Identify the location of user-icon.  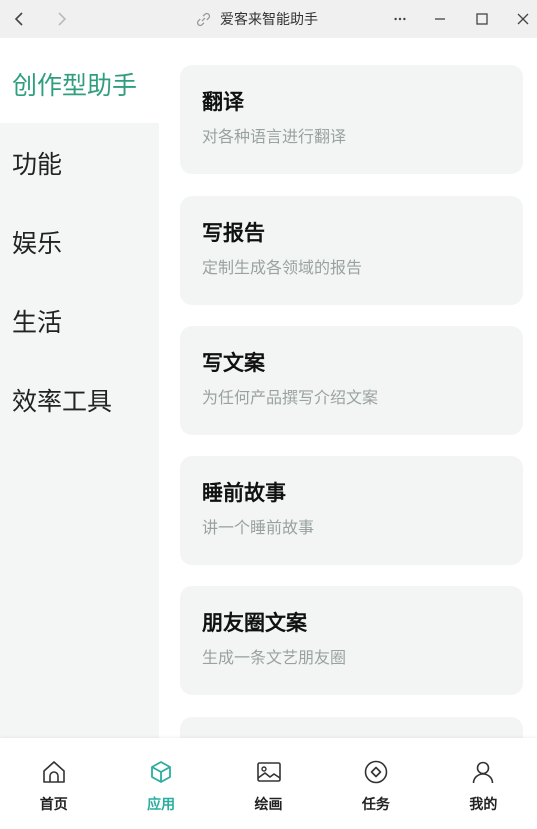
(483, 772).